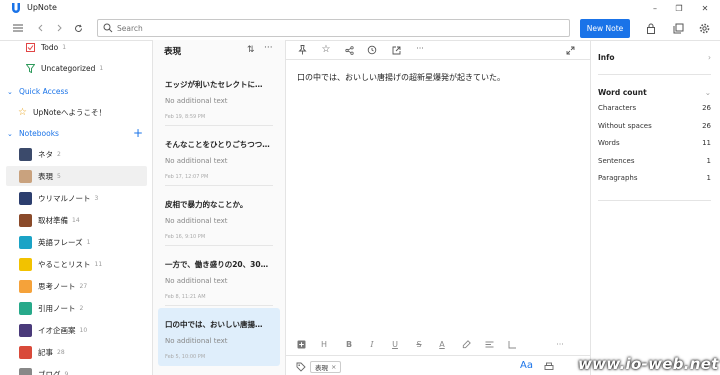  I want to click on tag-chip: 表現 ×, so click(326, 367).